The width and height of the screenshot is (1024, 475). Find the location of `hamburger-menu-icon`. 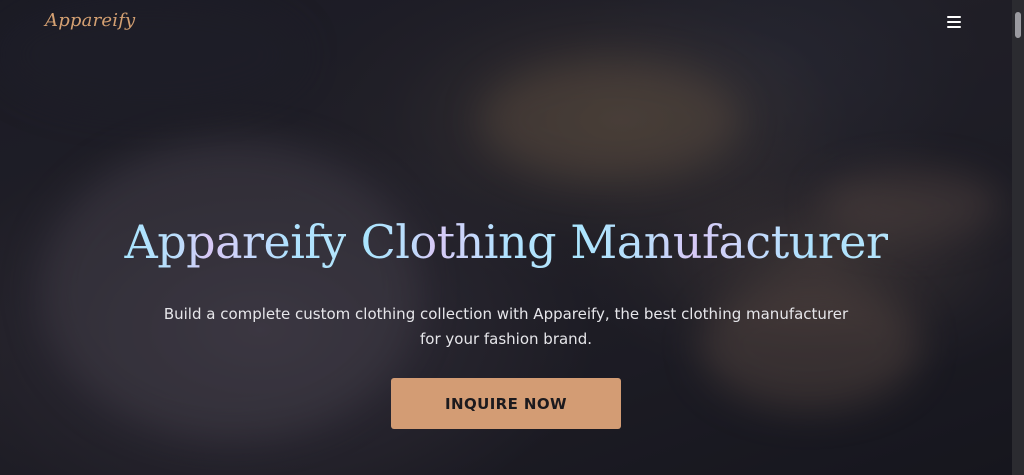

hamburger-menu-icon is located at coordinates (954, 22).